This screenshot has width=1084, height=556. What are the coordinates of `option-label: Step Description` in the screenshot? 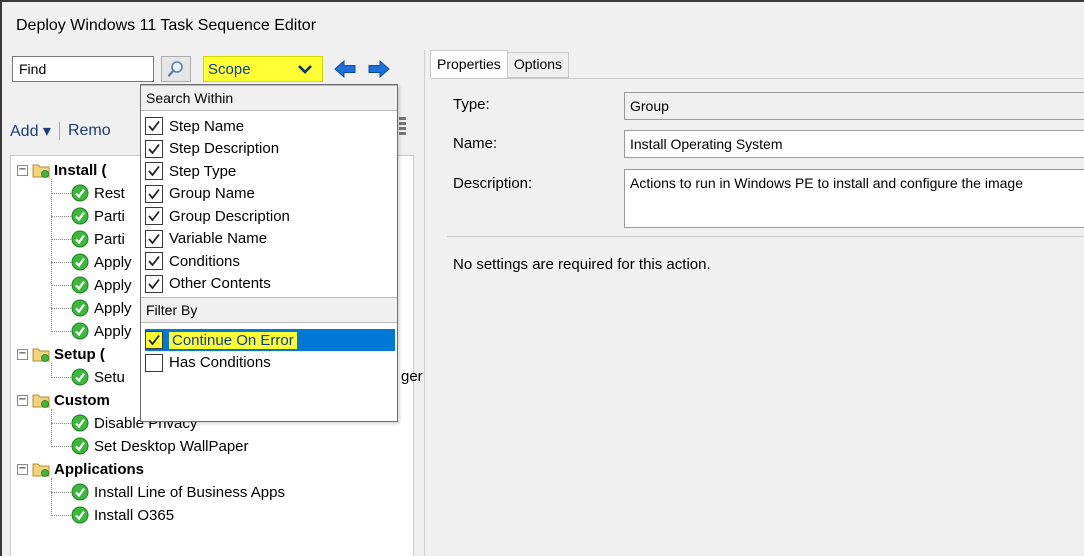 It's located at (224, 148).